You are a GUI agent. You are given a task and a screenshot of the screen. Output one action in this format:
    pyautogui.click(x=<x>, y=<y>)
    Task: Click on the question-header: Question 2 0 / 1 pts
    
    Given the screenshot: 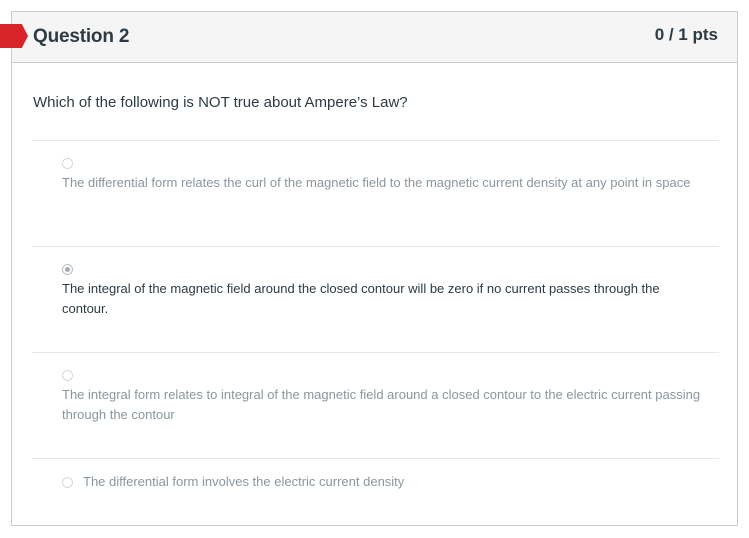 What is the action you would take?
    pyautogui.click(x=368, y=37)
    